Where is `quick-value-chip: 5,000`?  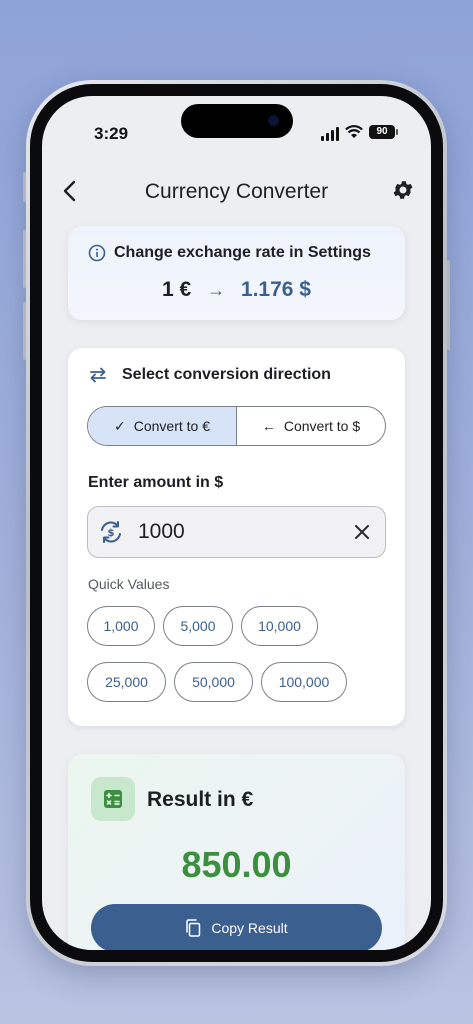 quick-value-chip: 5,000 is located at coordinates (198, 626).